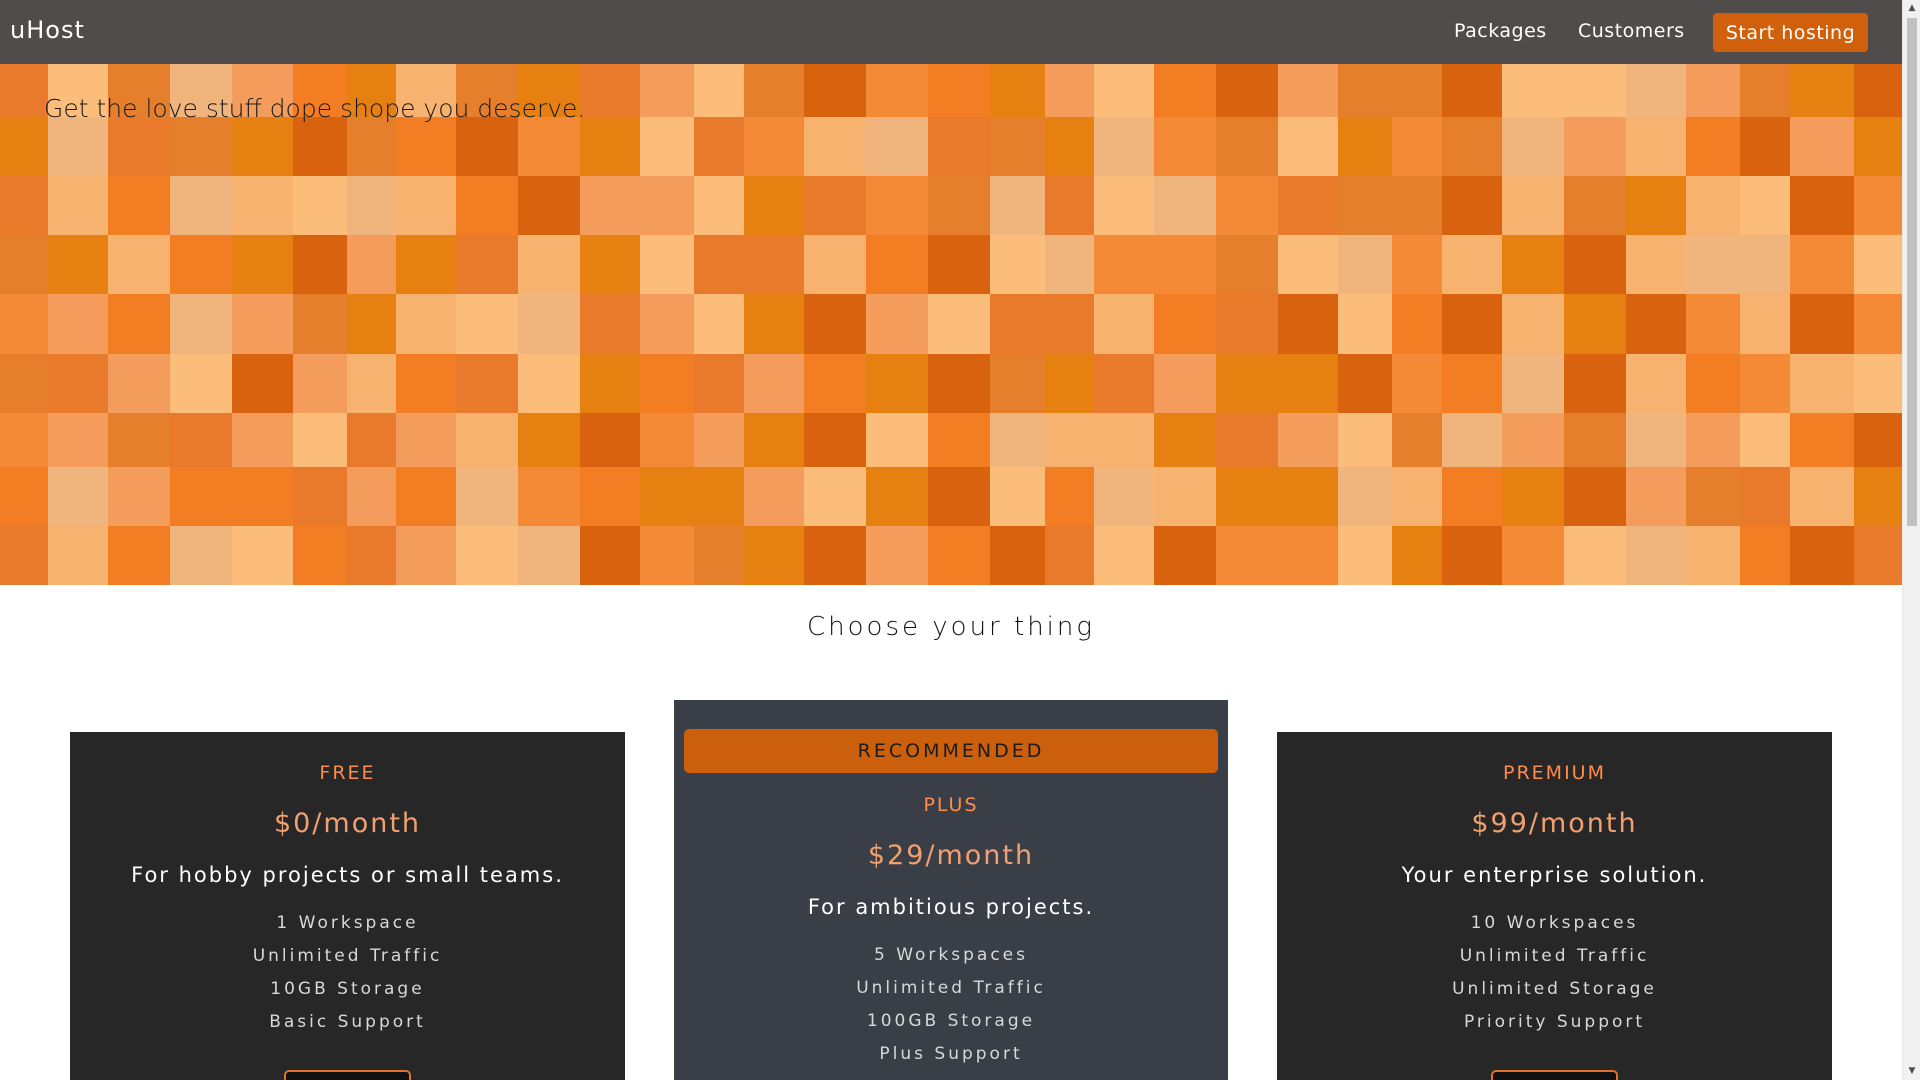 This screenshot has height=1080, width=1920. I want to click on brand-logo: uHost, so click(47, 30).